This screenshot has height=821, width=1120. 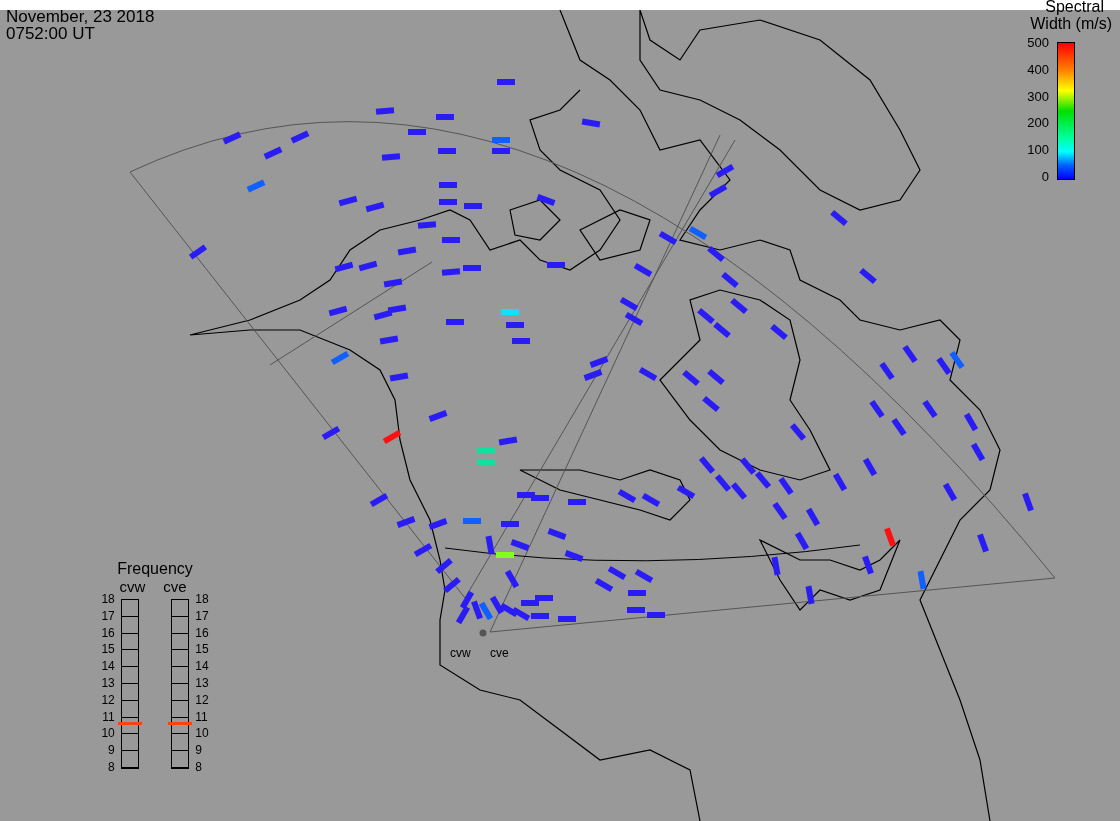 I want to click on scale-tick-label: 200, so click(x=1038, y=123).